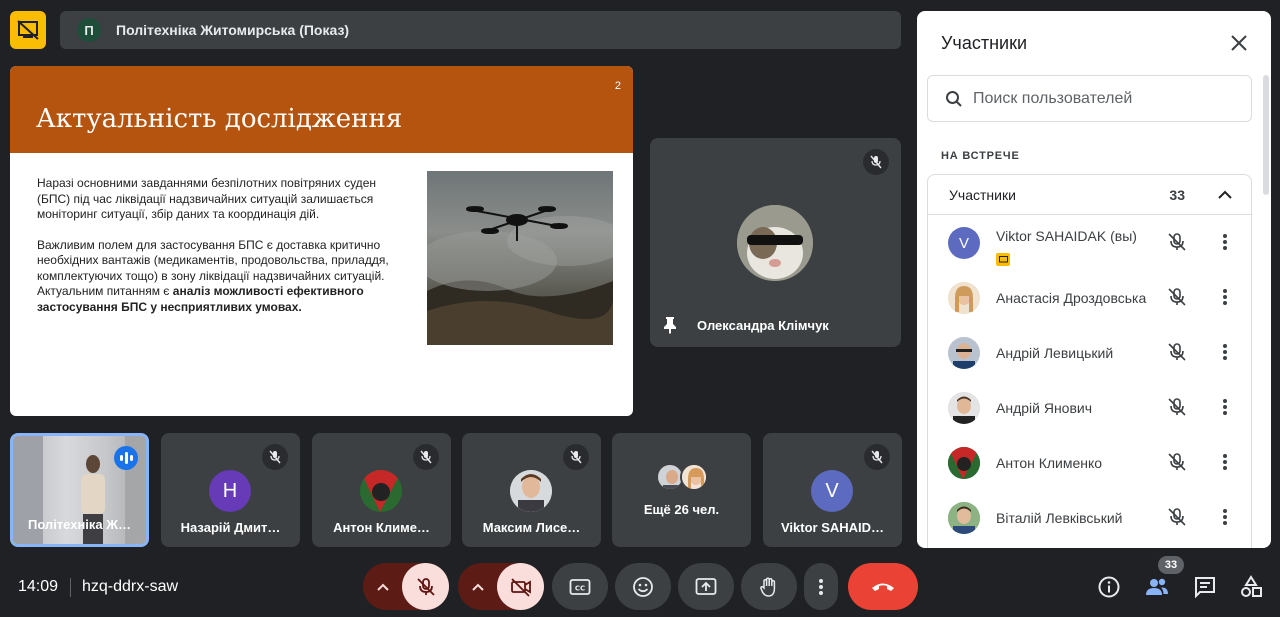 The height and width of the screenshot is (617, 1280). What do you see at coordinates (1059, 518) in the screenshot?
I see `participant-name: Віталій Левківський` at bounding box center [1059, 518].